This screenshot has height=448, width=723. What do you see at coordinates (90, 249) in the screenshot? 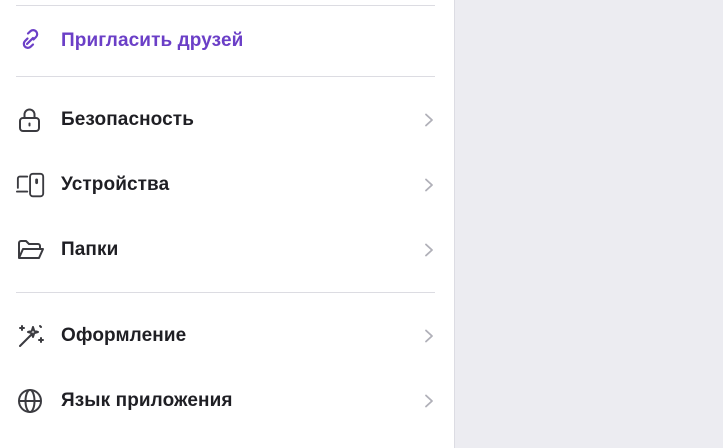
I see `sidebar-item-label: Папки` at bounding box center [90, 249].